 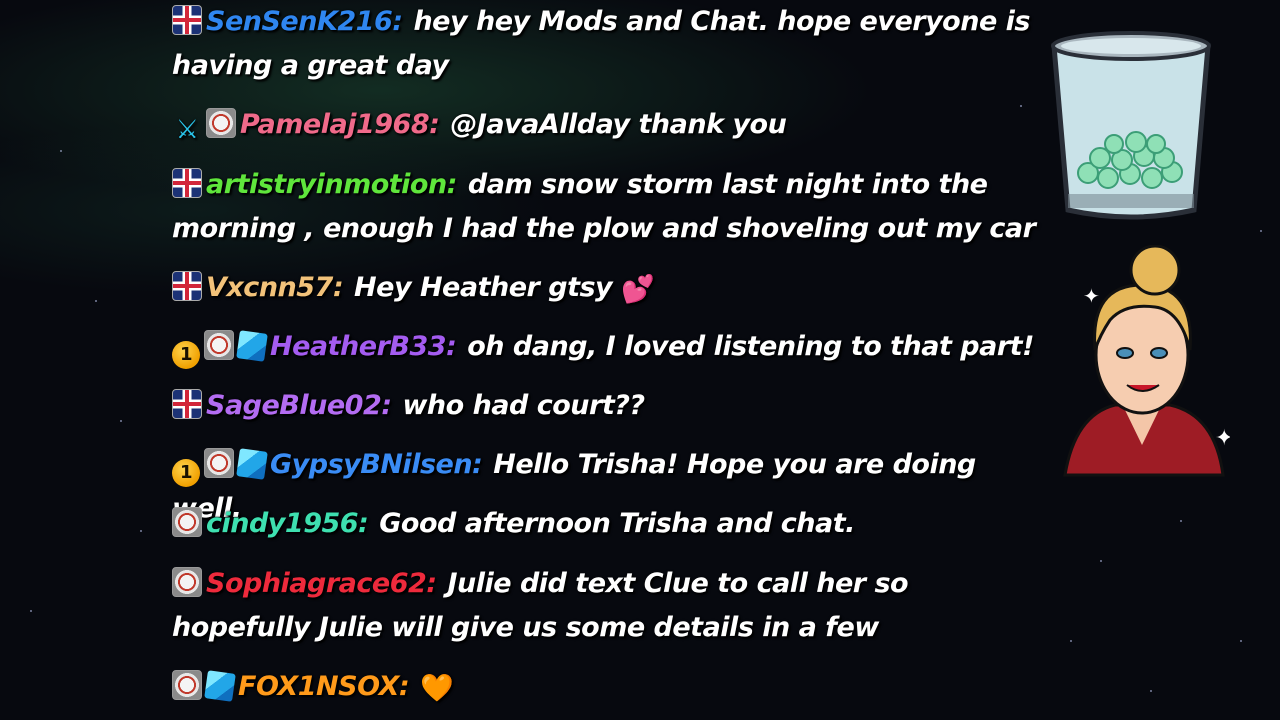 I want to click on chat-text: Hey Heather gtsy, so click(x=483, y=287).